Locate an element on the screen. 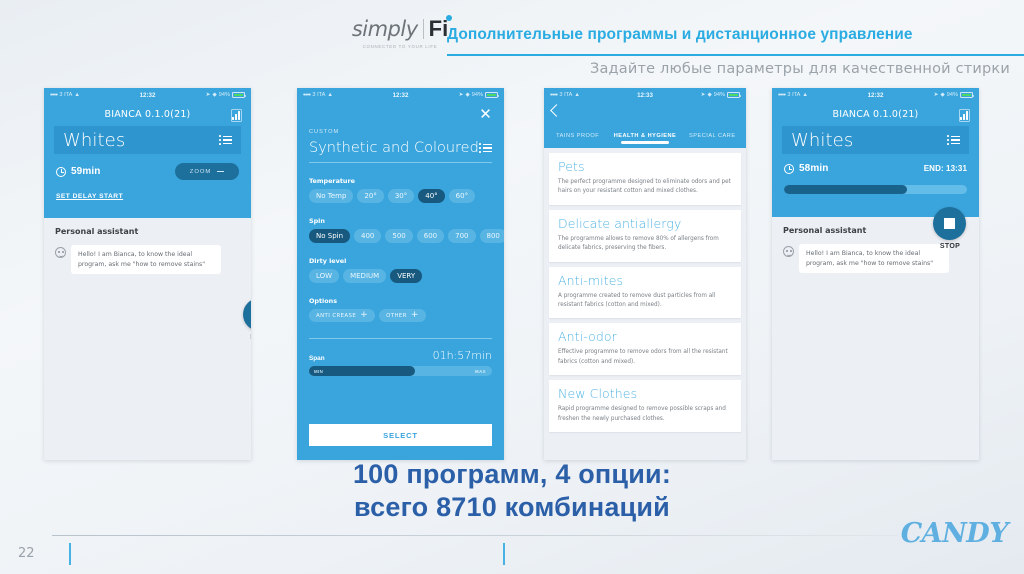  close-icon: ✕ is located at coordinates (485, 114).